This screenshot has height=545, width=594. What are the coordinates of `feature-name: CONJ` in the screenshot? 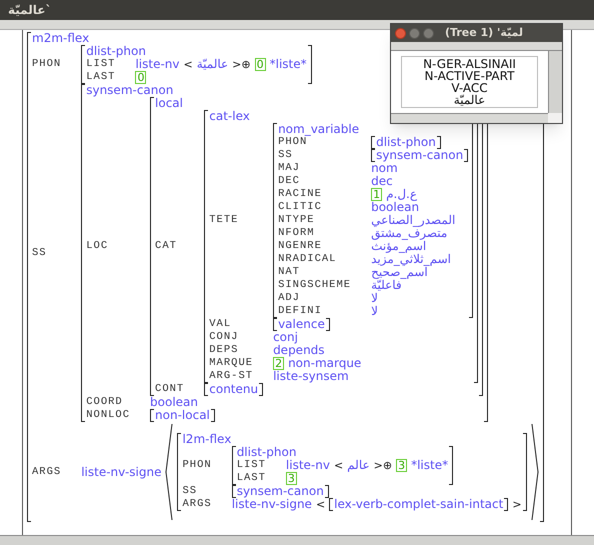 It's located at (224, 337).